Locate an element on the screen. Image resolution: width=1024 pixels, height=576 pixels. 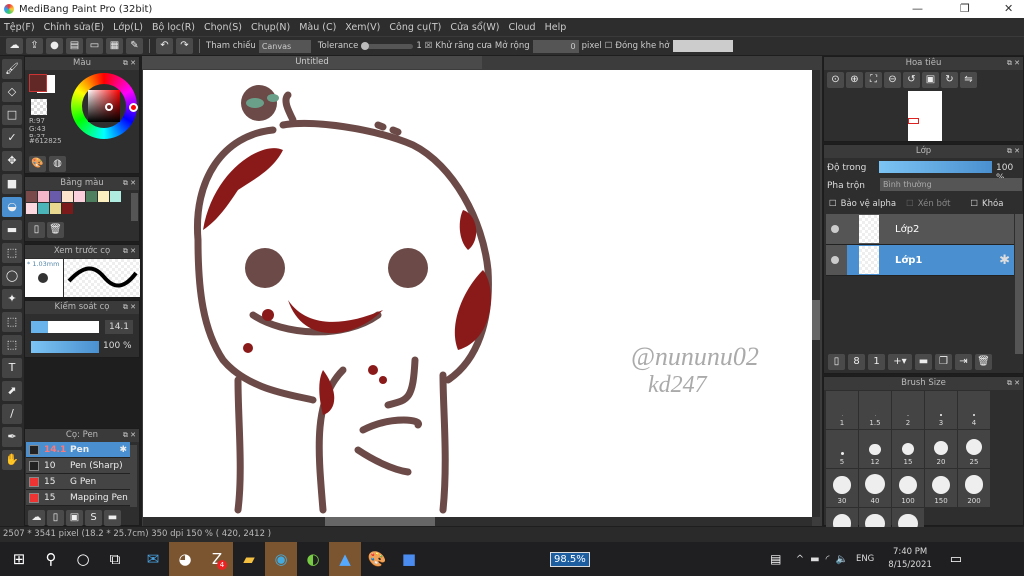
zoom-in-icon: ⊕ is located at coordinates (854, 80).